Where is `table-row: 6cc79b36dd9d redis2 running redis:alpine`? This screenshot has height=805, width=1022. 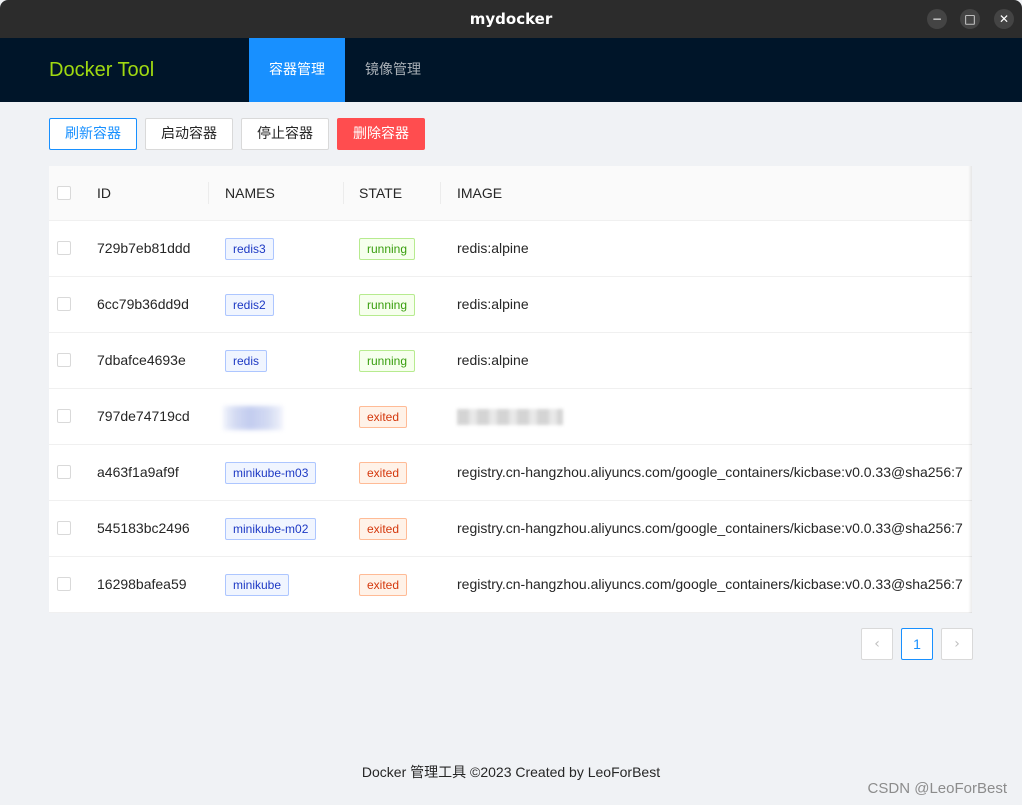
table-row: 6cc79b36dd9d redis2 running redis:alpine is located at coordinates (510, 305).